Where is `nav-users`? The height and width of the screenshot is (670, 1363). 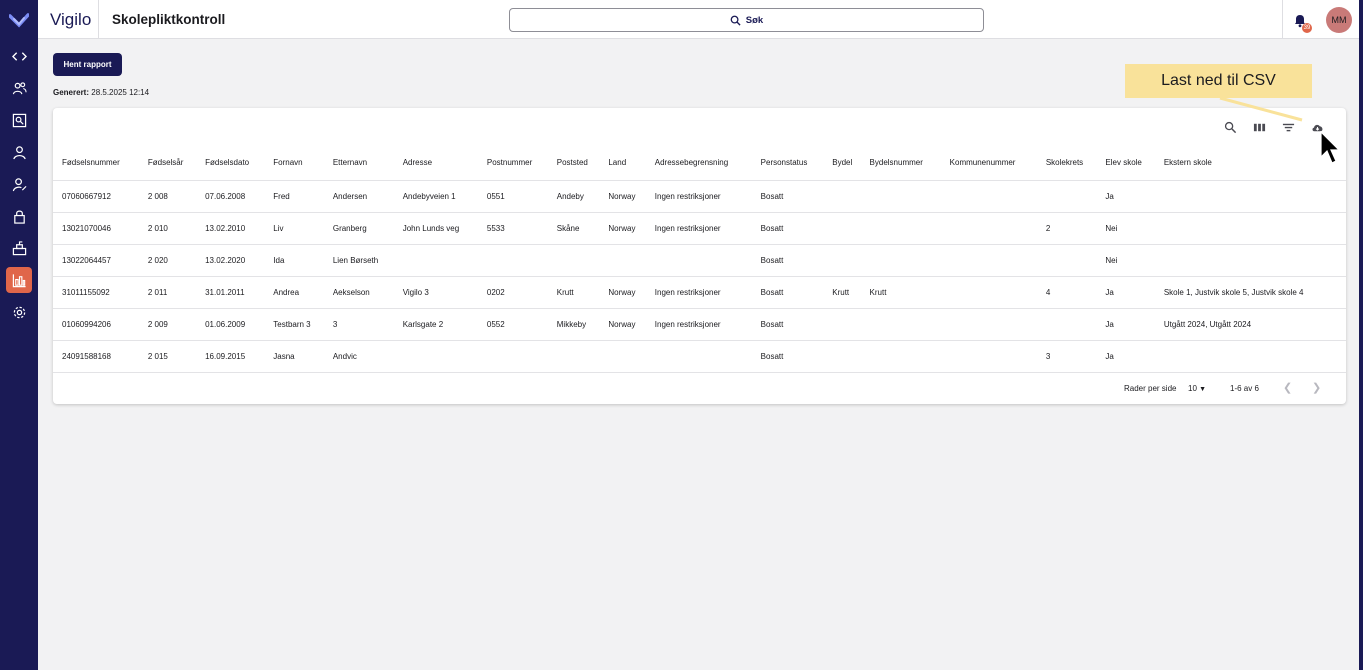
nav-users is located at coordinates (19, 88).